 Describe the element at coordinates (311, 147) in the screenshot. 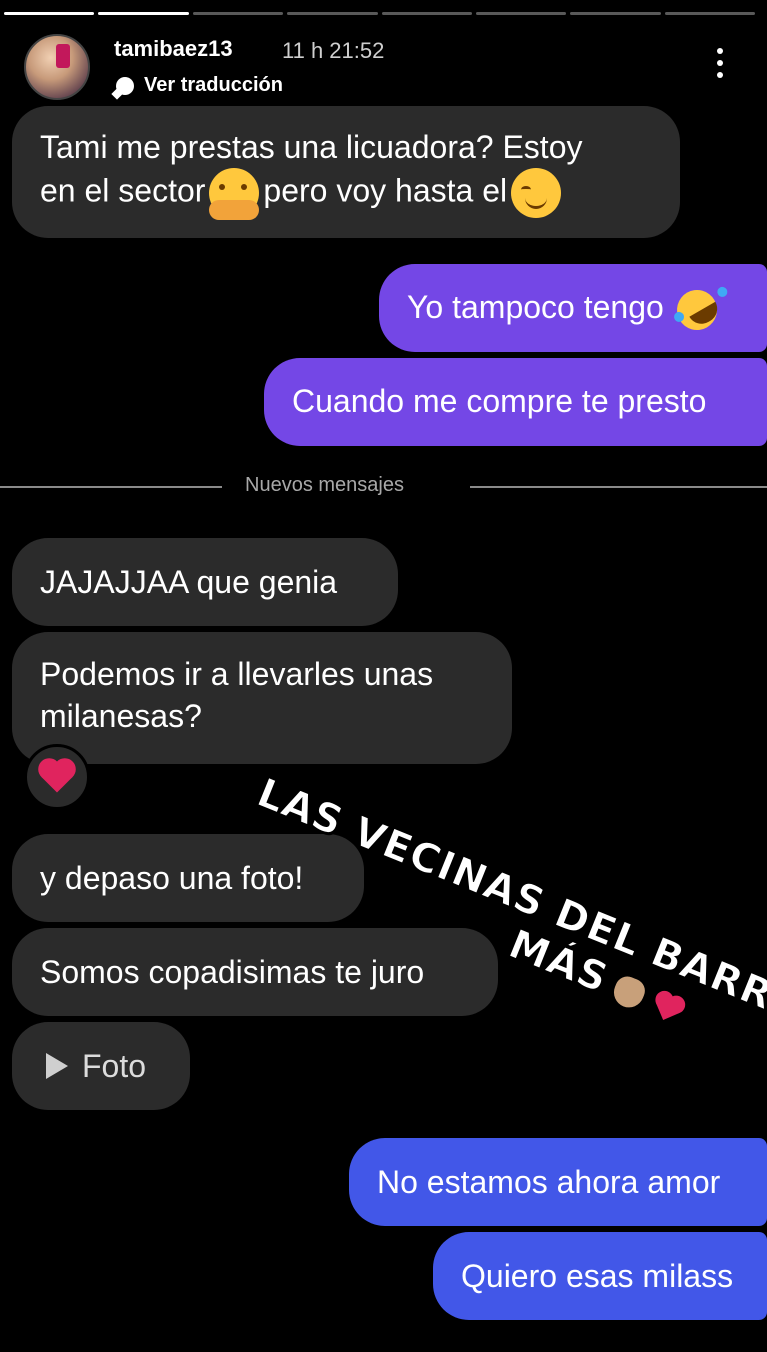

I see `message-text: Tami me prestas una licuadora? Estoy` at that location.